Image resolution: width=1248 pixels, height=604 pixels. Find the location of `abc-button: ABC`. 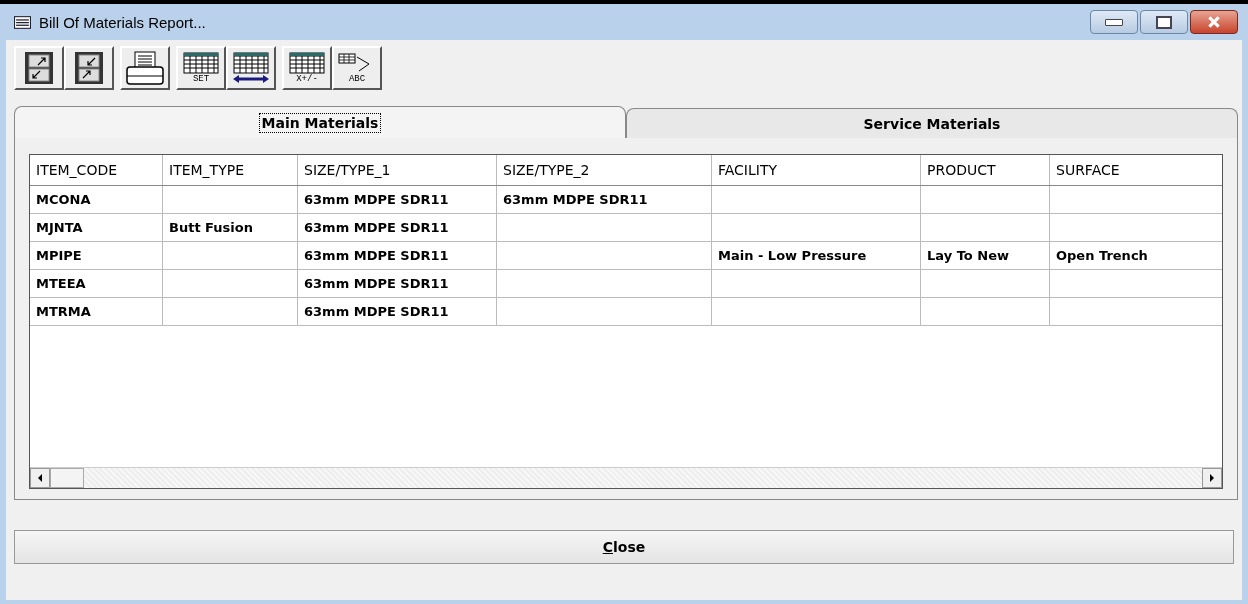

abc-button: ABC is located at coordinates (357, 68).